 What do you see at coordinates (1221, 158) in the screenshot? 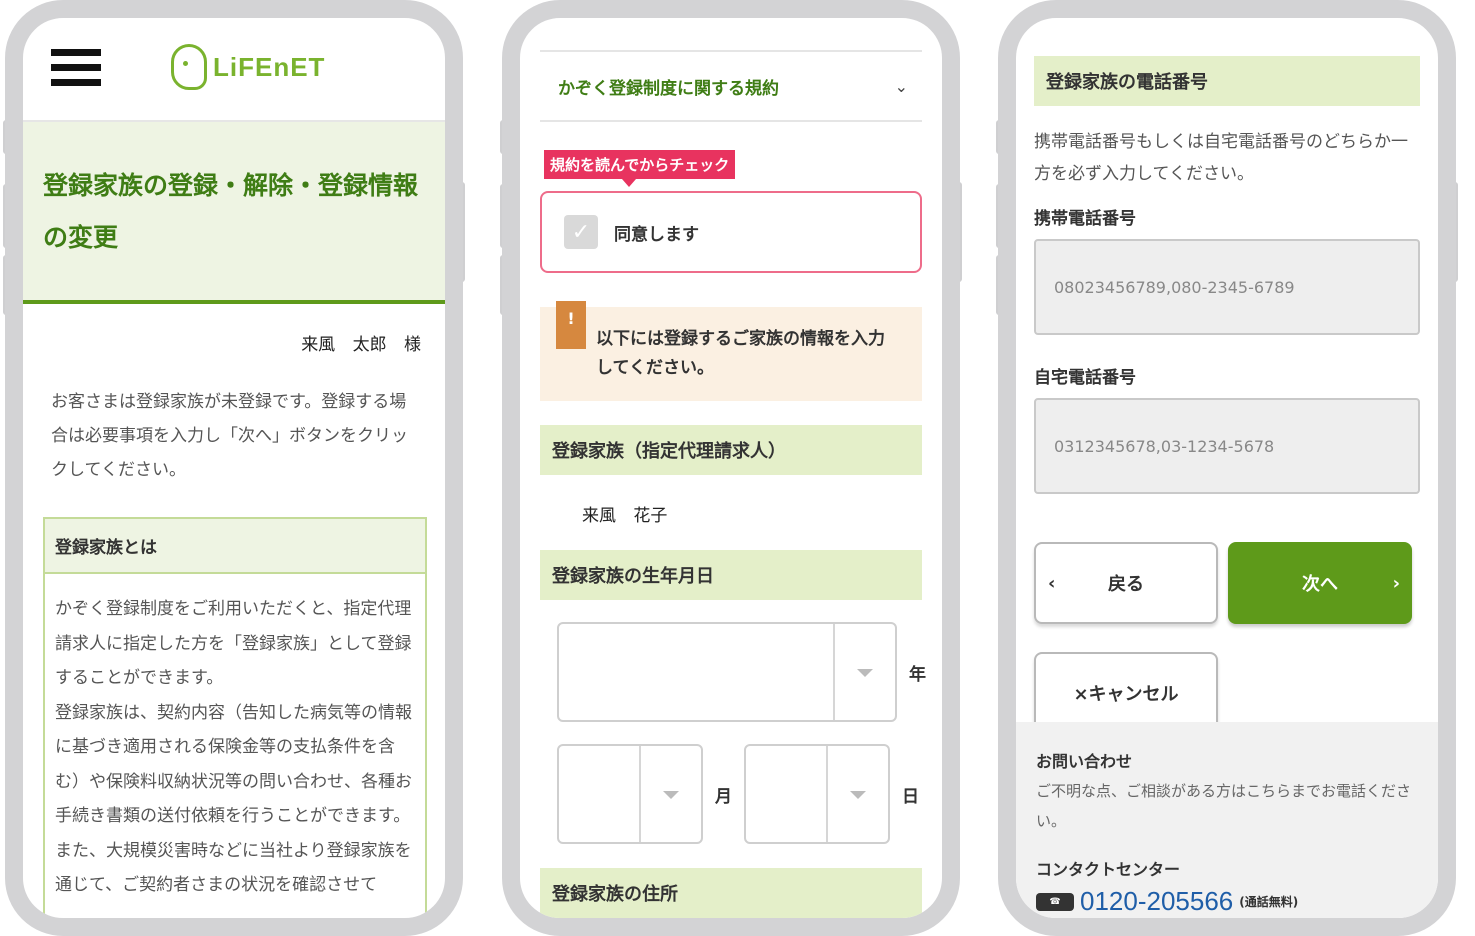
I see `phone-description: 携帯電話番号もしくは自宅電話番号のどちらか一方を必ず入力してください。` at bounding box center [1221, 158].